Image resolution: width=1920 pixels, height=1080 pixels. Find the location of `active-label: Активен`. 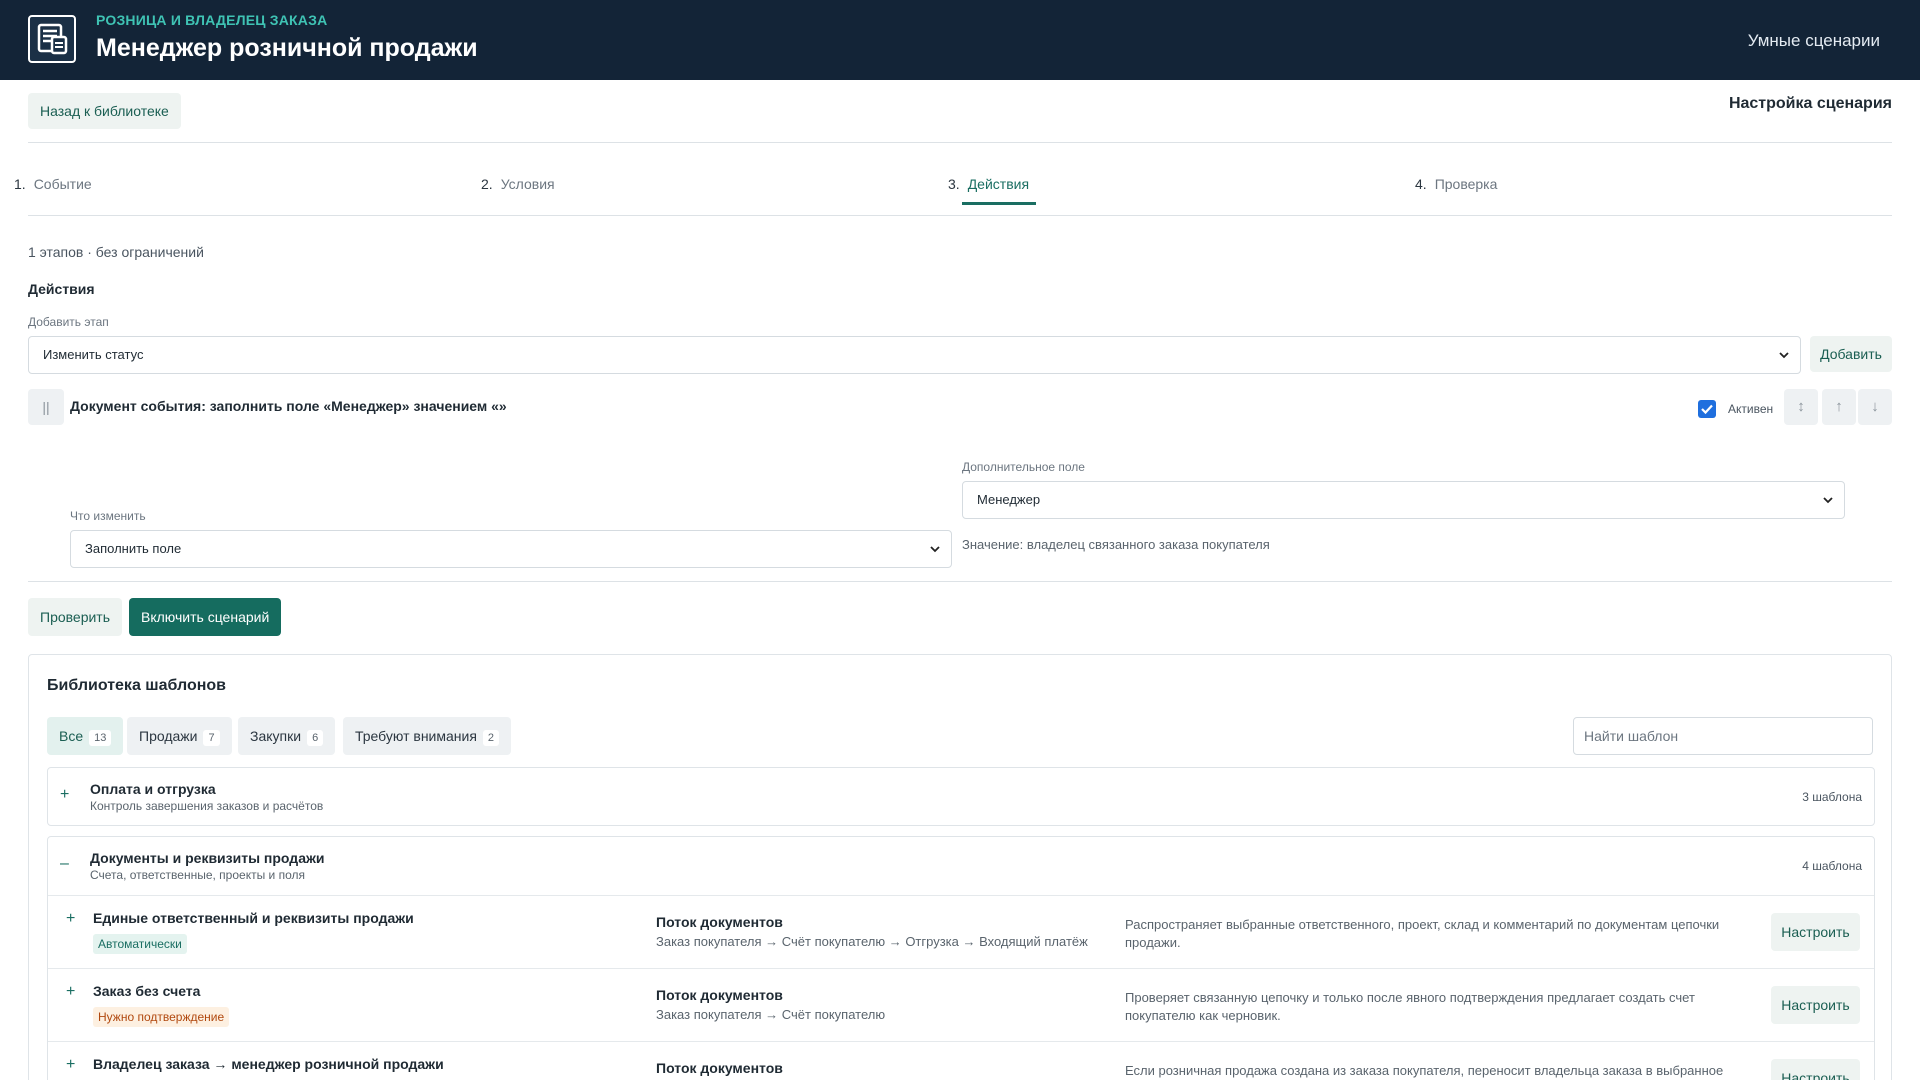

active-label: Активен is located at coordinates (1751, 409).